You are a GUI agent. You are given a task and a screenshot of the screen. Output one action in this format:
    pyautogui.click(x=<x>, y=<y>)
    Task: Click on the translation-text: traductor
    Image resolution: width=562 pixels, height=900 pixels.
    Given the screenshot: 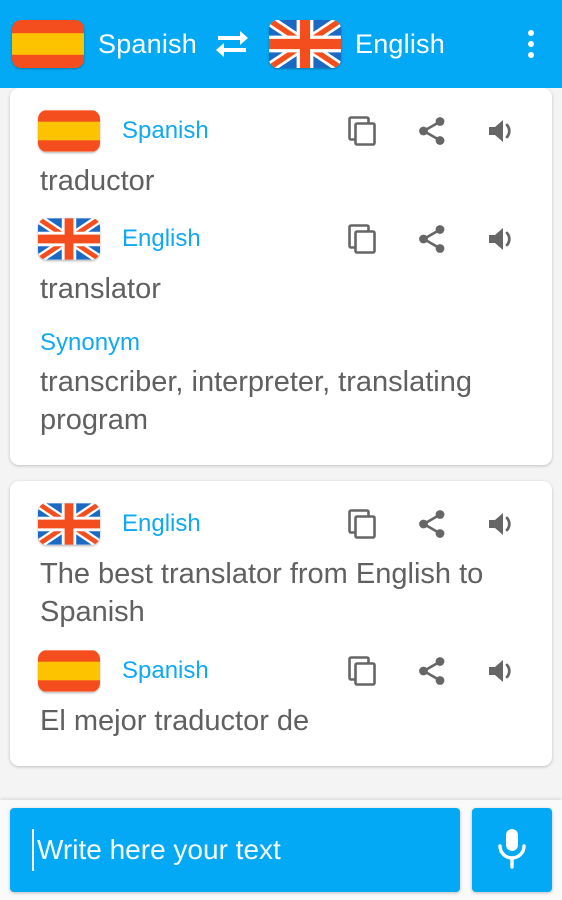 What is the action you would take?
    pyautogui.click(x=97, y=181)
    